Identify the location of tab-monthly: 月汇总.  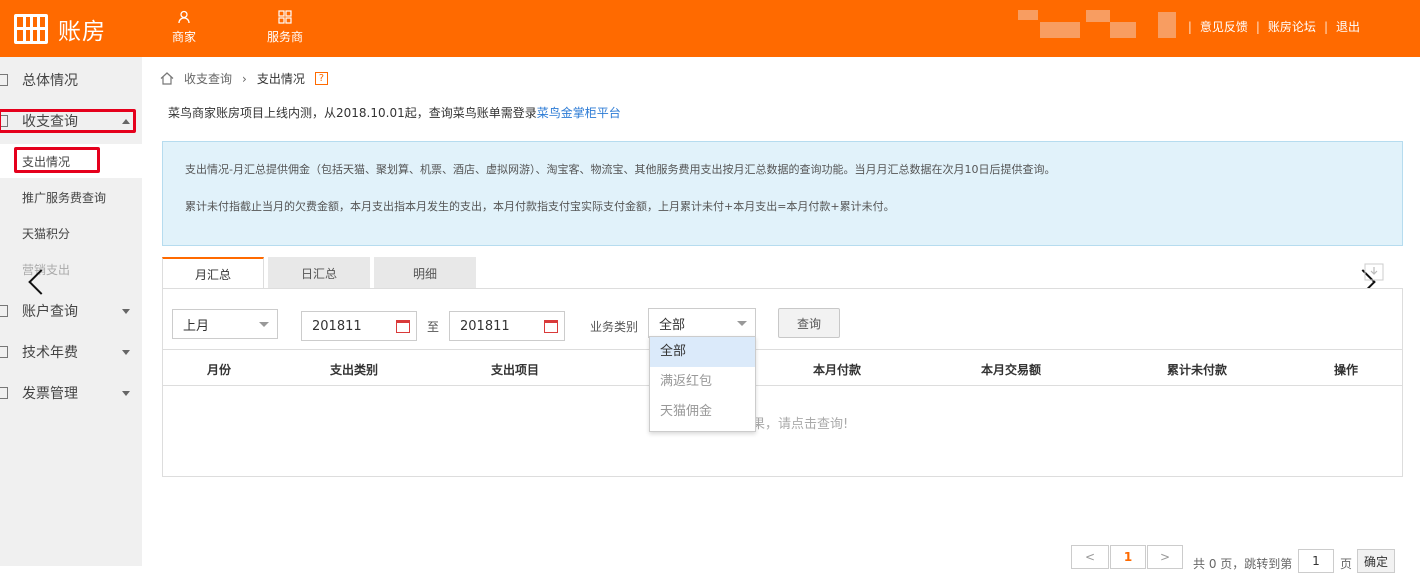
(213, 273).